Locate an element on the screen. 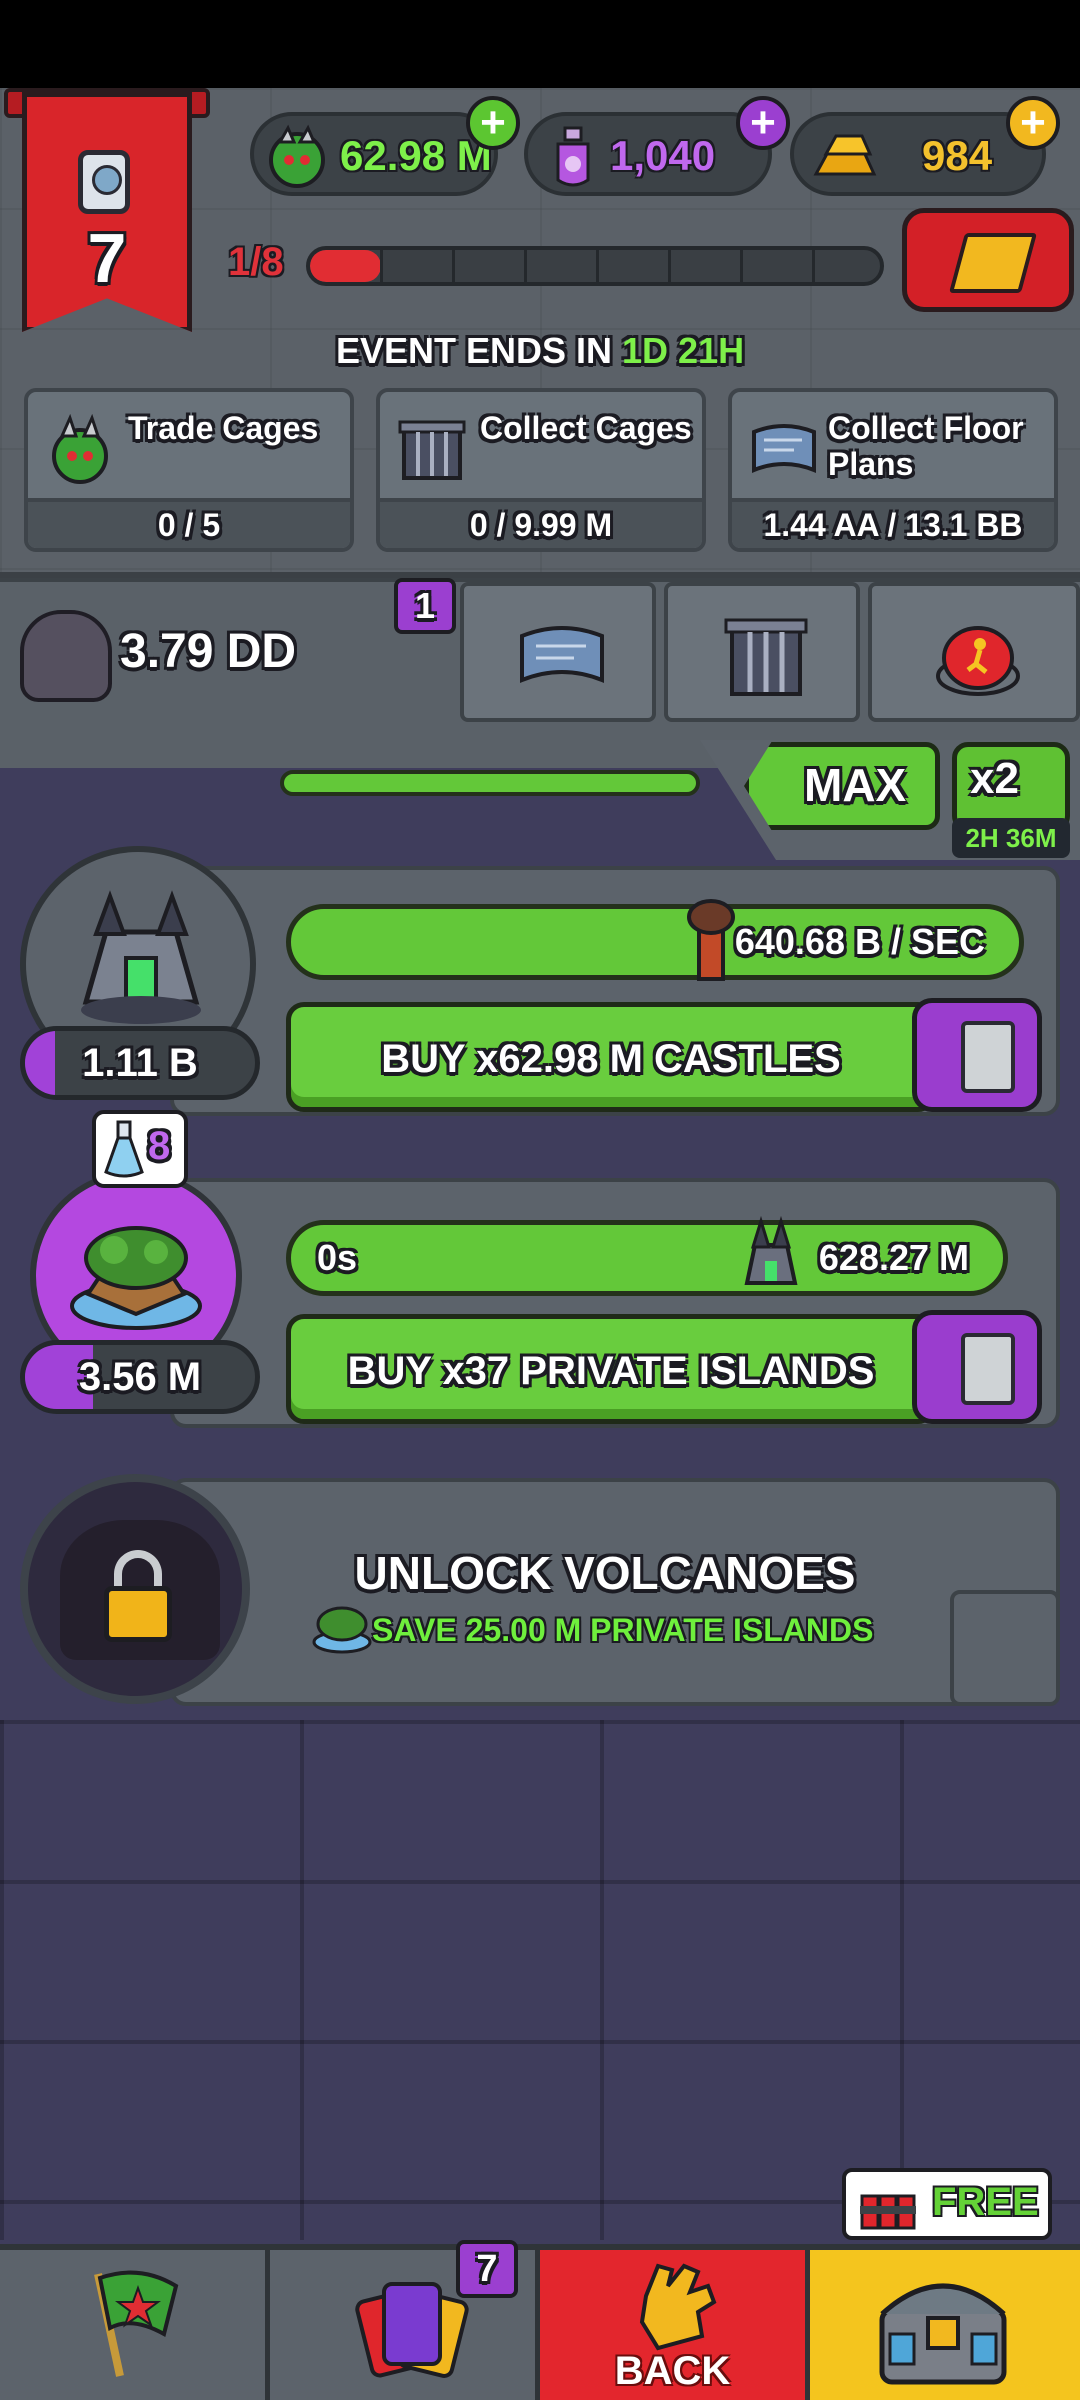 Image resolution: width=1080 pixels, height=2400 pixels. boost-timer: 2H 36M is located at coordinates (1011, 838).